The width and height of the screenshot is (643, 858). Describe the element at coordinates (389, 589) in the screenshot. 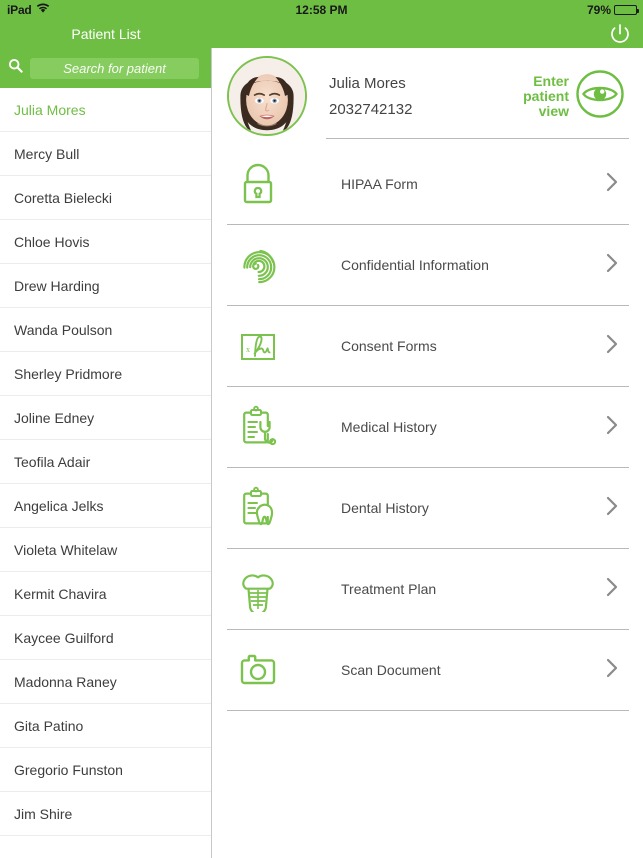

I see `menu-item-label: Treatment Plan` at that location.